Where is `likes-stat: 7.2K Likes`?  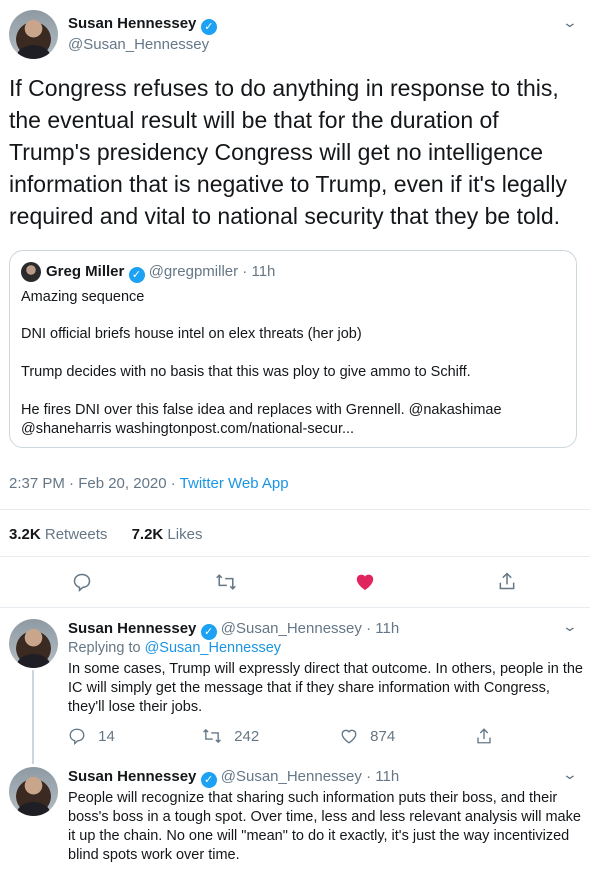 likes-stat: 7.2K Likes is located at coordinates (167, 534).